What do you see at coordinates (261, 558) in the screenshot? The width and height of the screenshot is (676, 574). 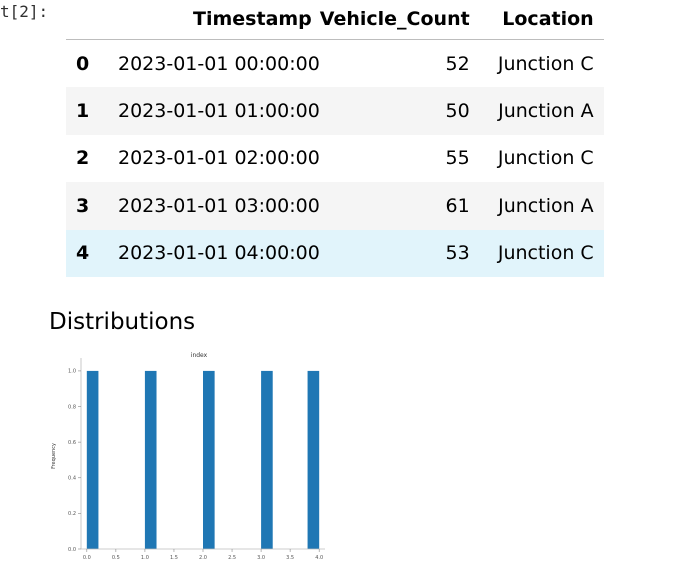 I see `x-tick-label: 3.0` at bounding box center [261, 558].